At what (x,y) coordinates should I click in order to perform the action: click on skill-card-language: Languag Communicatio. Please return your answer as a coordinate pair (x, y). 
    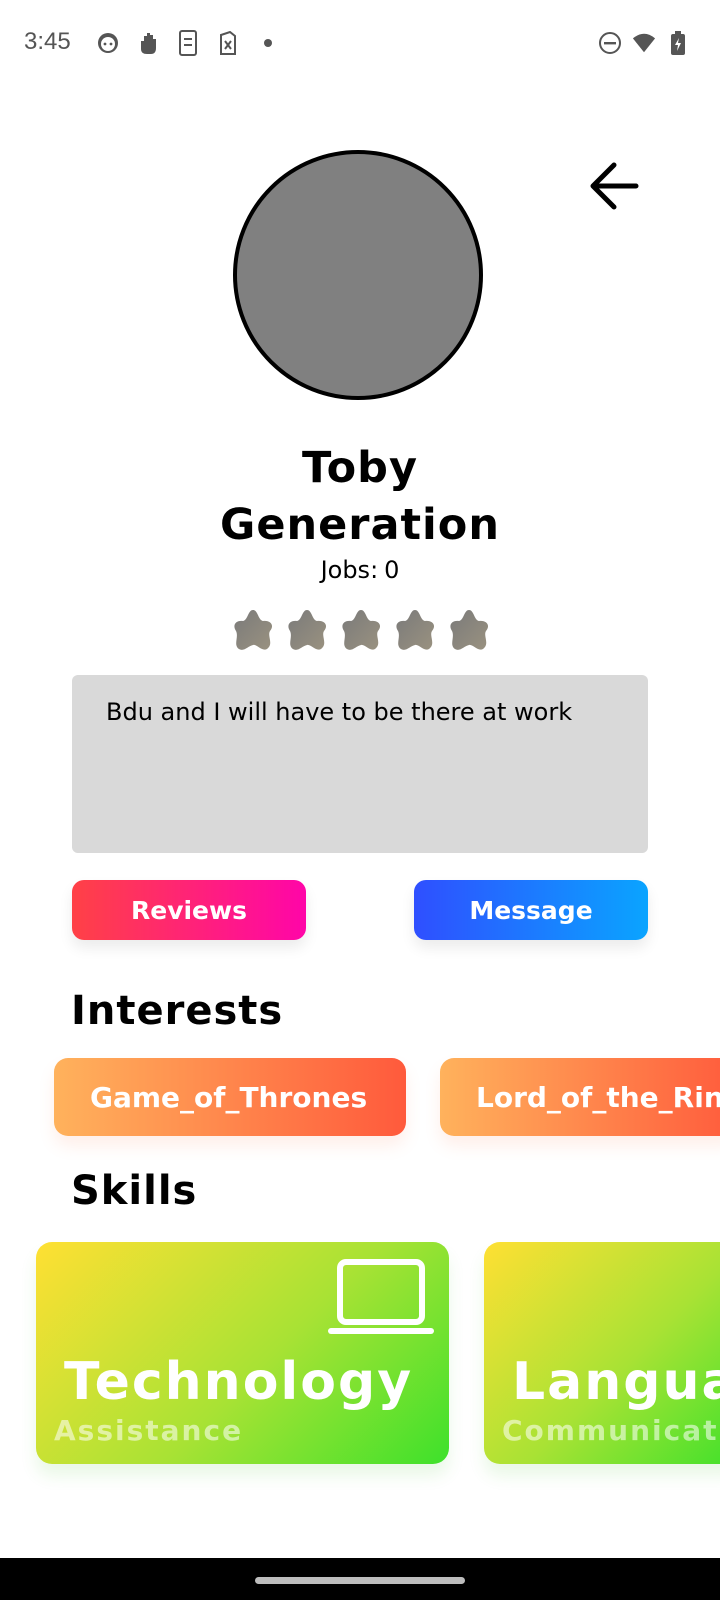
    Looking at the image, I should click on (602, 1353).